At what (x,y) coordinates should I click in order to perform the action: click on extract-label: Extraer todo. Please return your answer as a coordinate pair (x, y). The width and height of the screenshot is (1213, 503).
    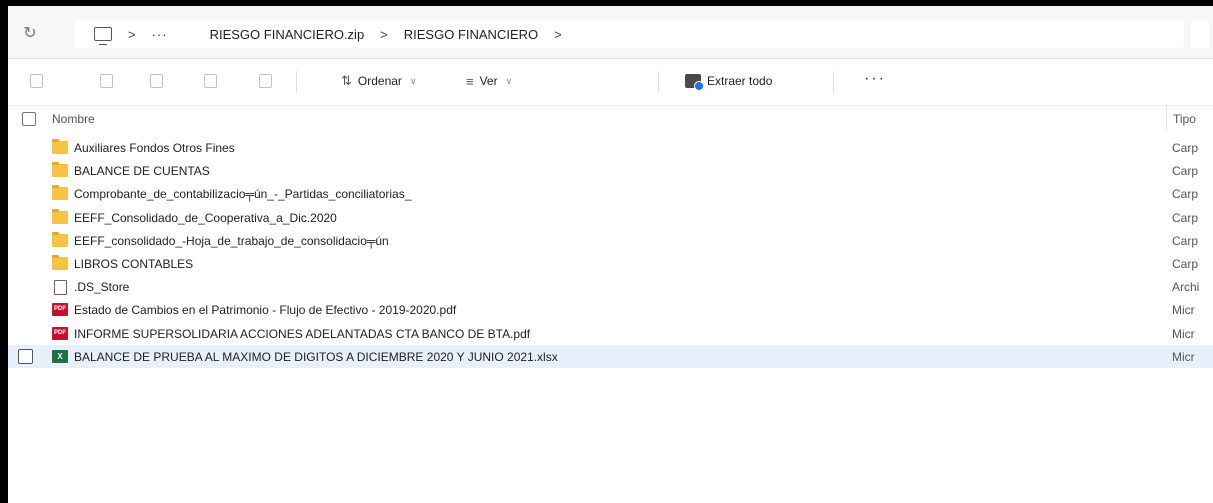
    Looking at the image, I should click on (740, 81).